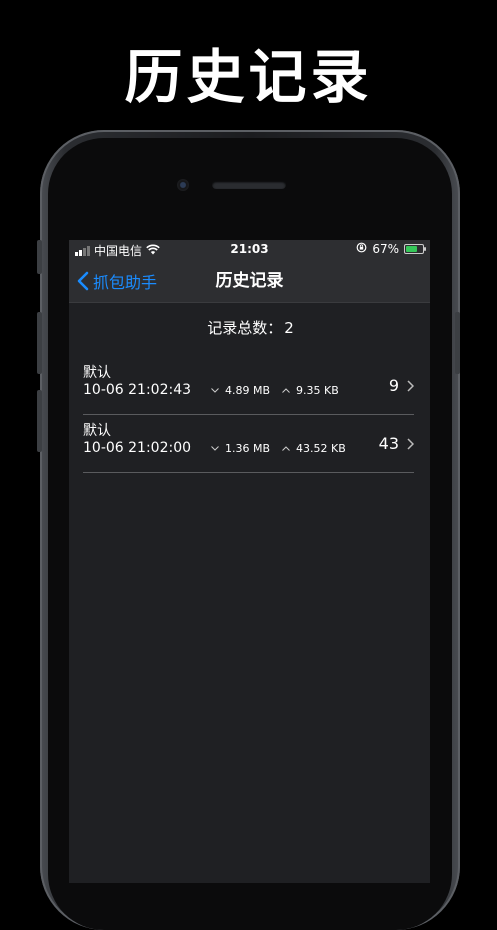  I want to click on page-title: 历史记录, so click(249, 281).